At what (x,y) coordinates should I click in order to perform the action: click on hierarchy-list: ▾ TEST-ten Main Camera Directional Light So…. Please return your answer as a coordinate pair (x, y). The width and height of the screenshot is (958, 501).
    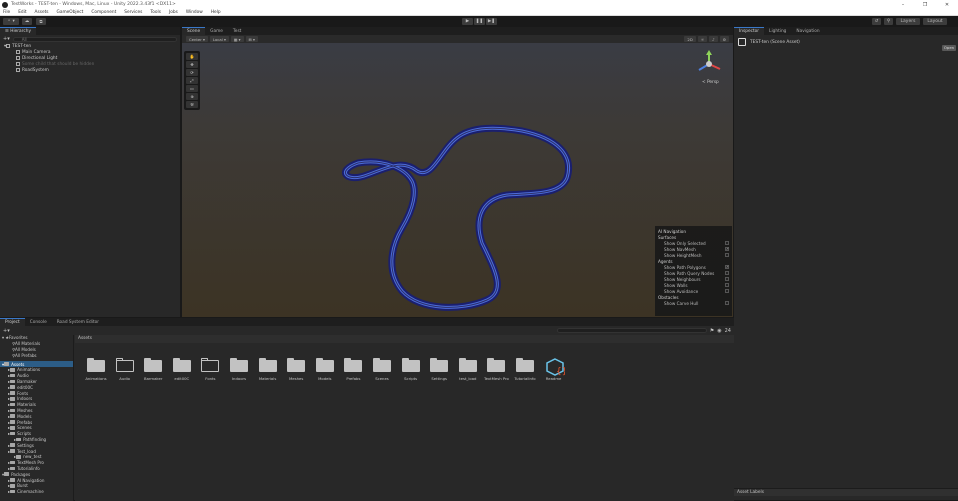
    Looking at the image, I should click on (90, 58).